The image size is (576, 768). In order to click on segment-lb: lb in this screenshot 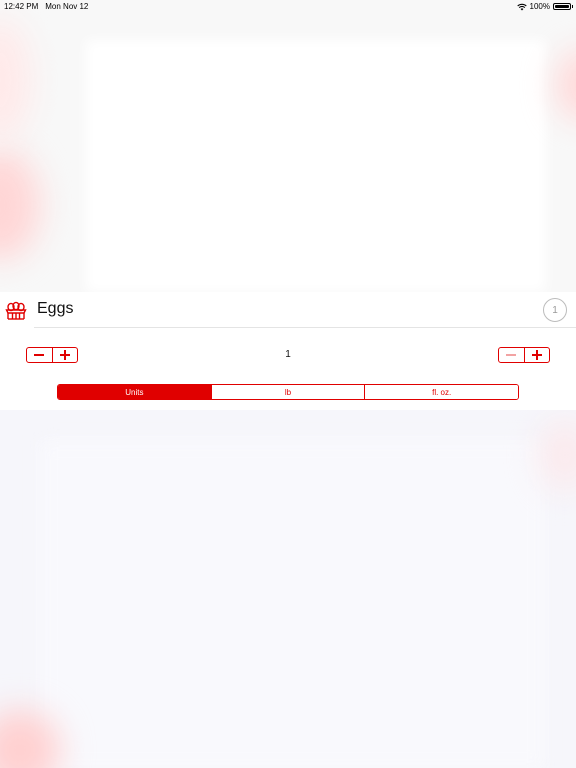, I will do `click(287, 392)`.